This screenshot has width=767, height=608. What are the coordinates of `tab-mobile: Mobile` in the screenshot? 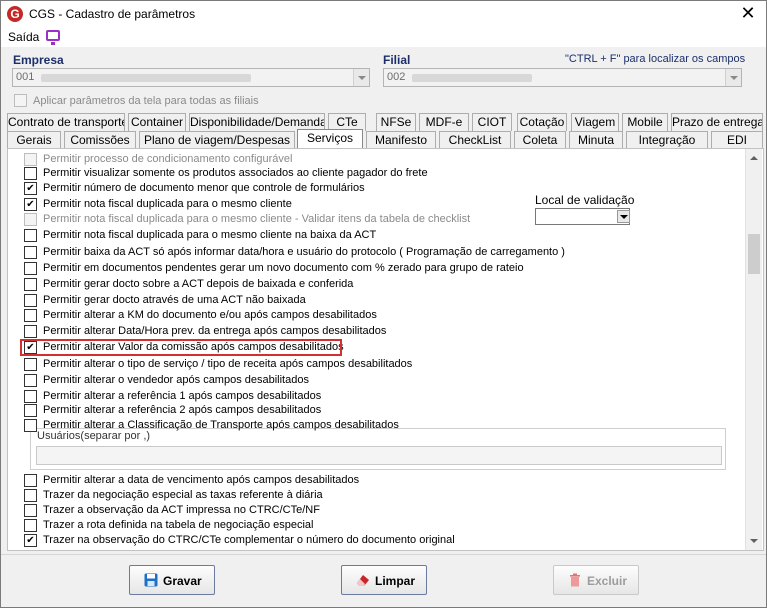 It's located at (645, 122).